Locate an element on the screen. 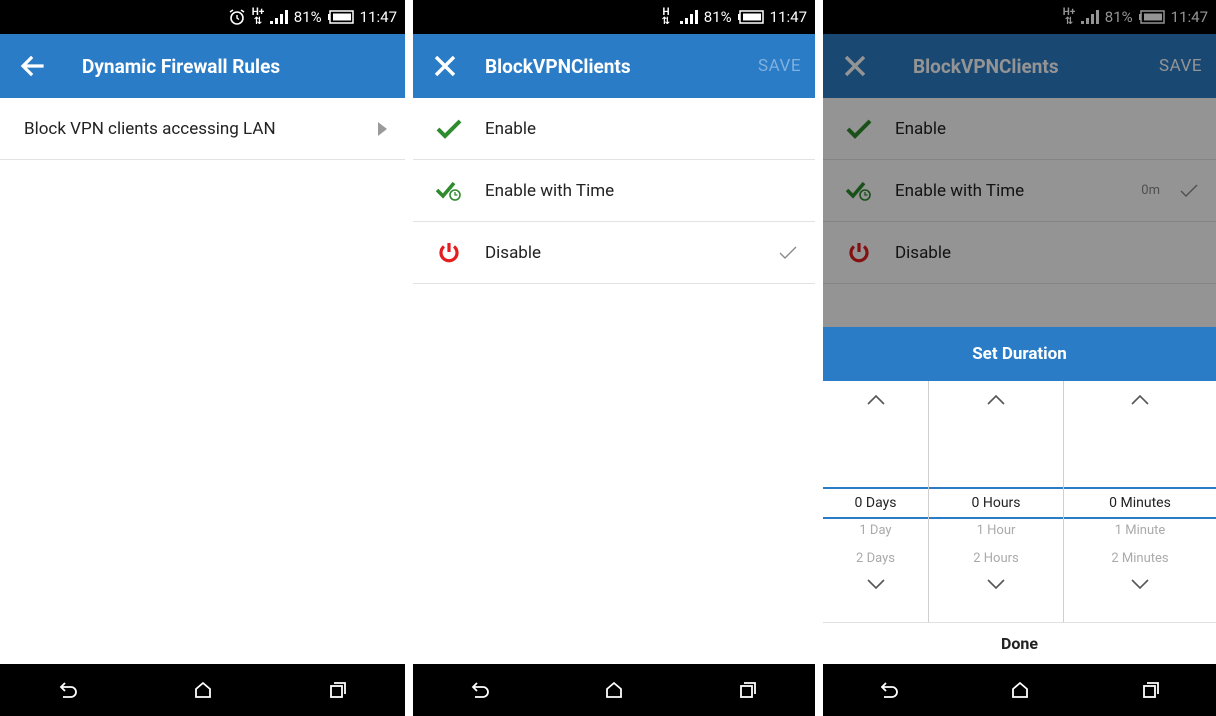 The width and height of the screenshot is (1216, 716). option-label: Disable is located at coordinates (513, 252).